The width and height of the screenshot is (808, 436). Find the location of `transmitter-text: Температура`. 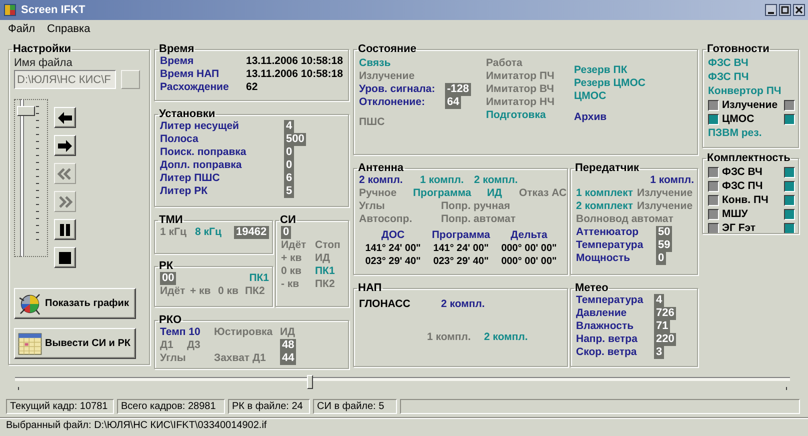

transmitter-text: Температура is located at coordinates (610, 245).